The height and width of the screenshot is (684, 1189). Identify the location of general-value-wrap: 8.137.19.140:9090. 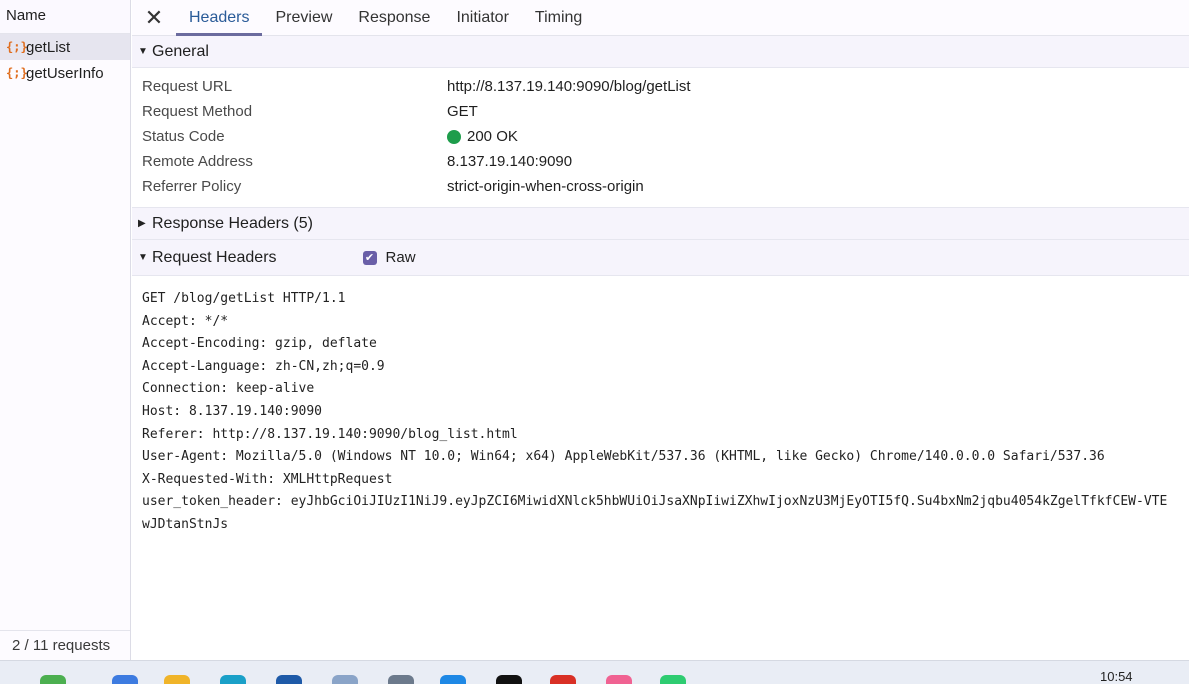
(509, 161).